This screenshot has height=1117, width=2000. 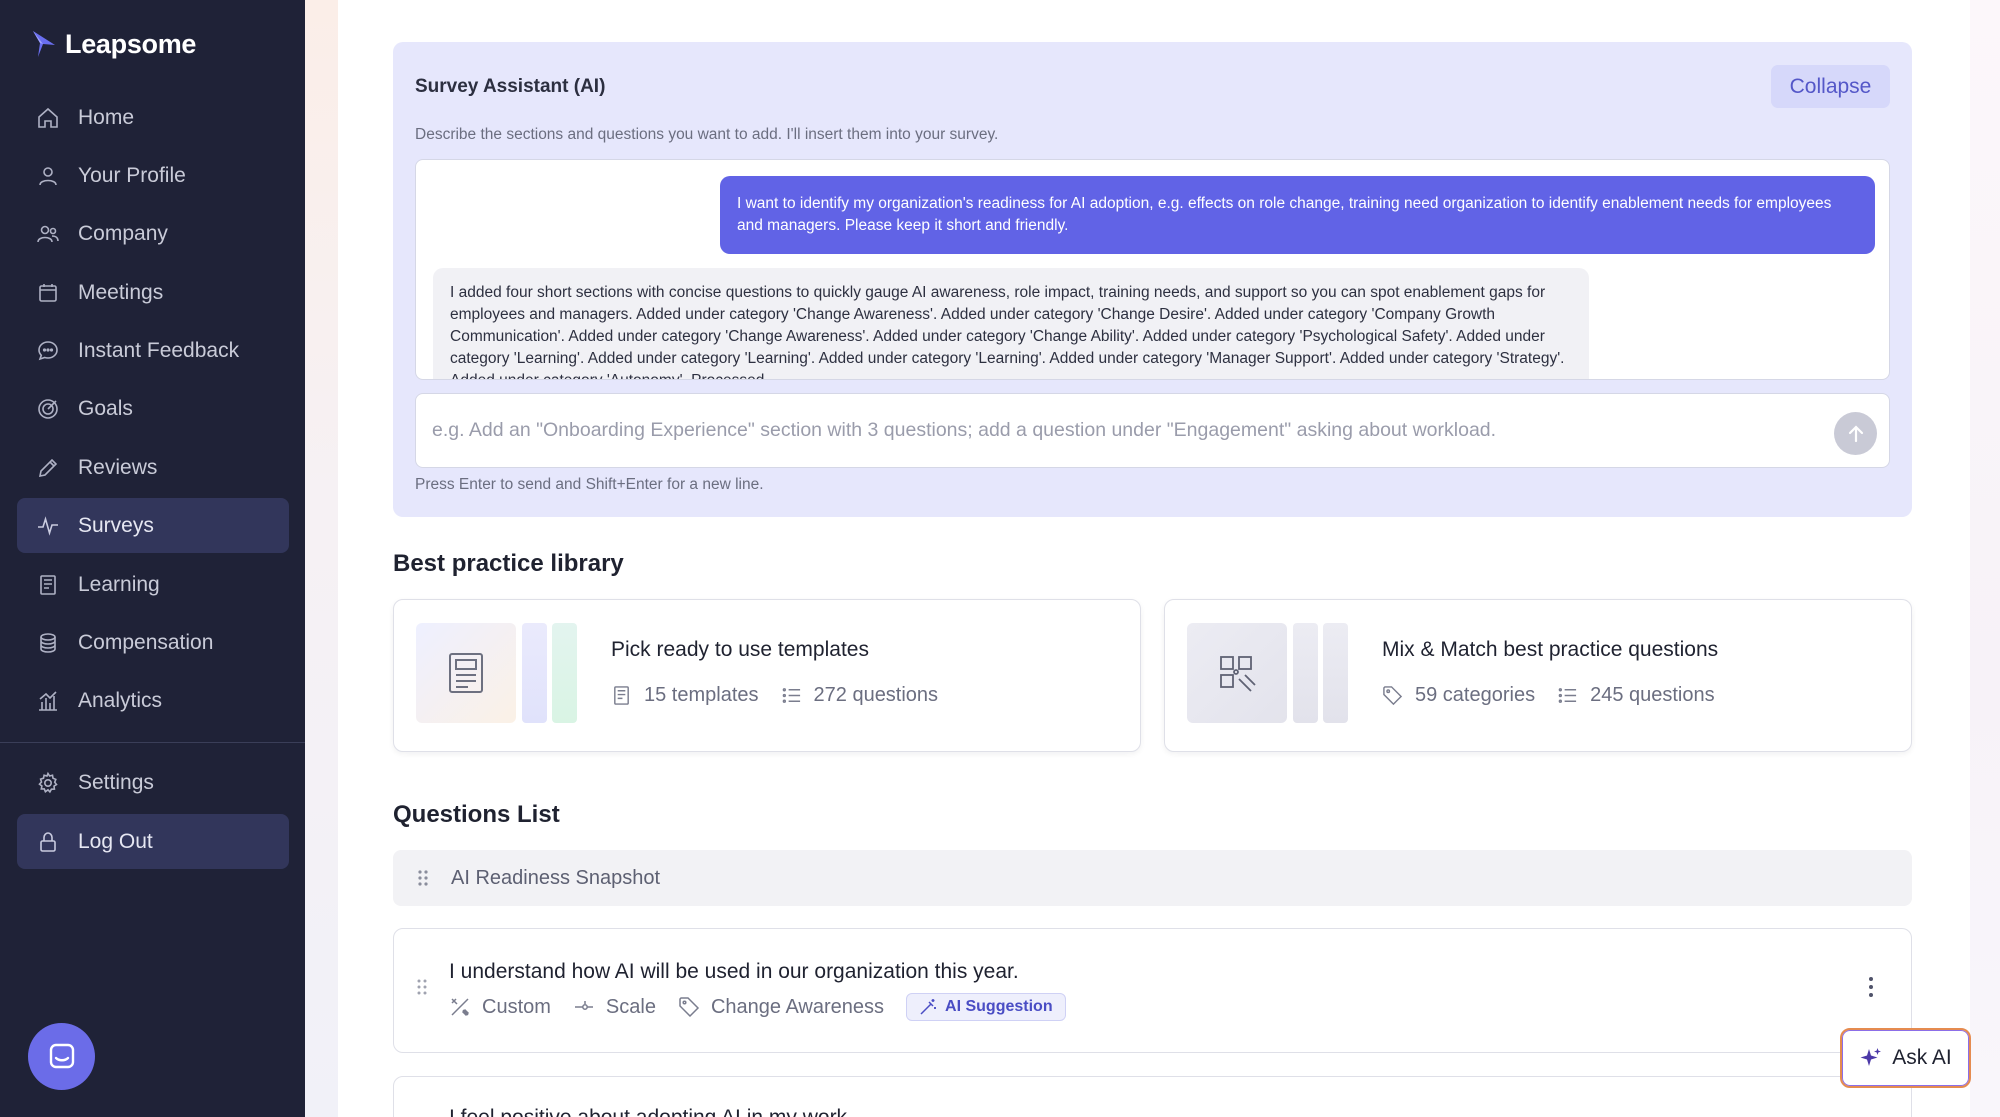 I want to click on mix-match-questions-count: 245 questions, so click(x=1652, y=695).